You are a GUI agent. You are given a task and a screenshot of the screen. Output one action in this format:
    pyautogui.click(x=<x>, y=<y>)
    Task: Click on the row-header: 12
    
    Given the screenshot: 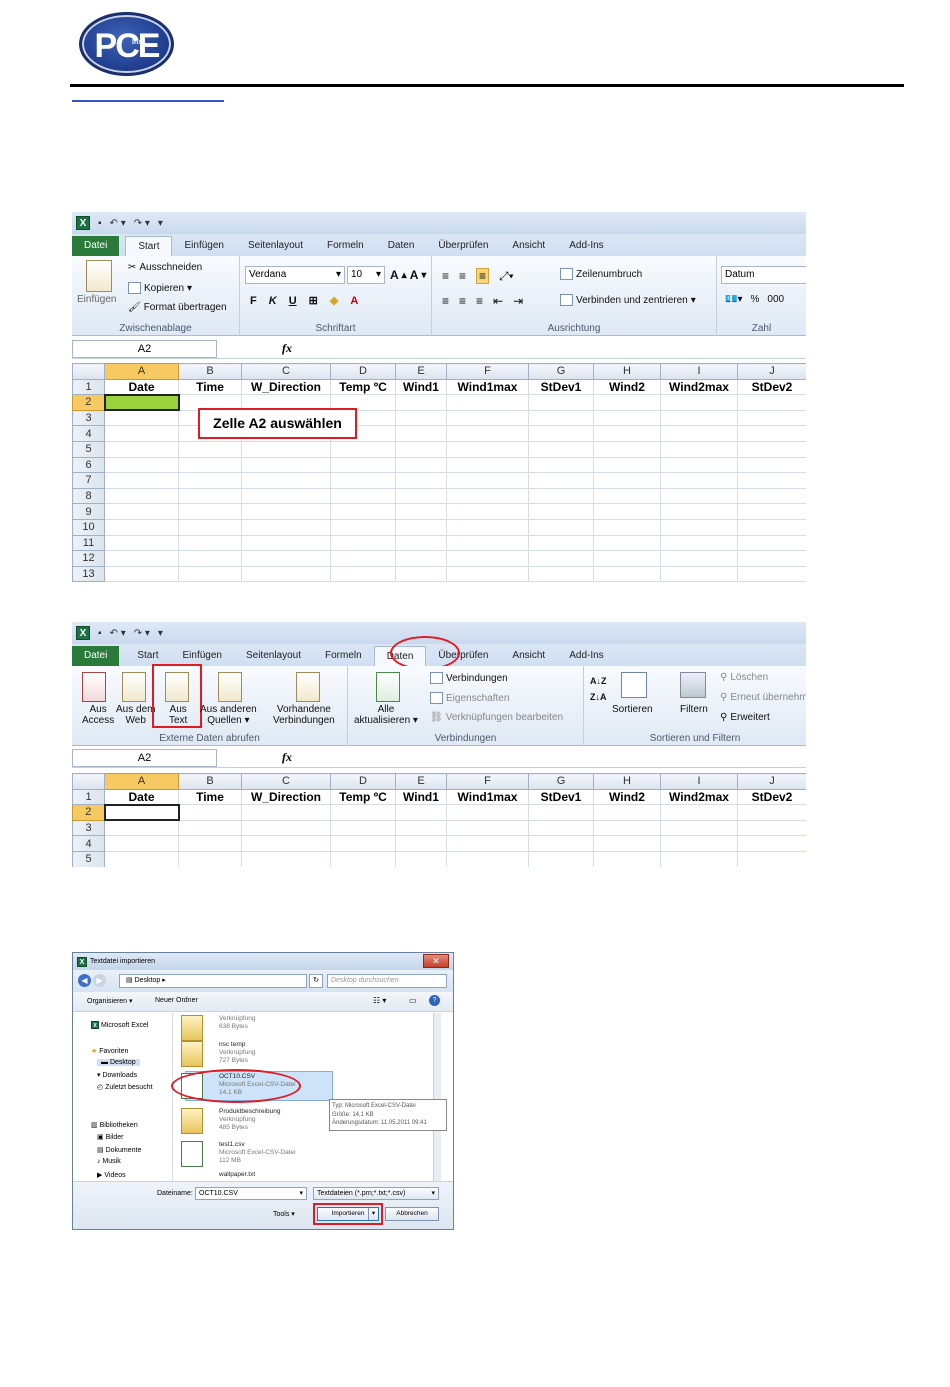 What is the action you would take?
    pyautogui.click(x=88, y=558)
    